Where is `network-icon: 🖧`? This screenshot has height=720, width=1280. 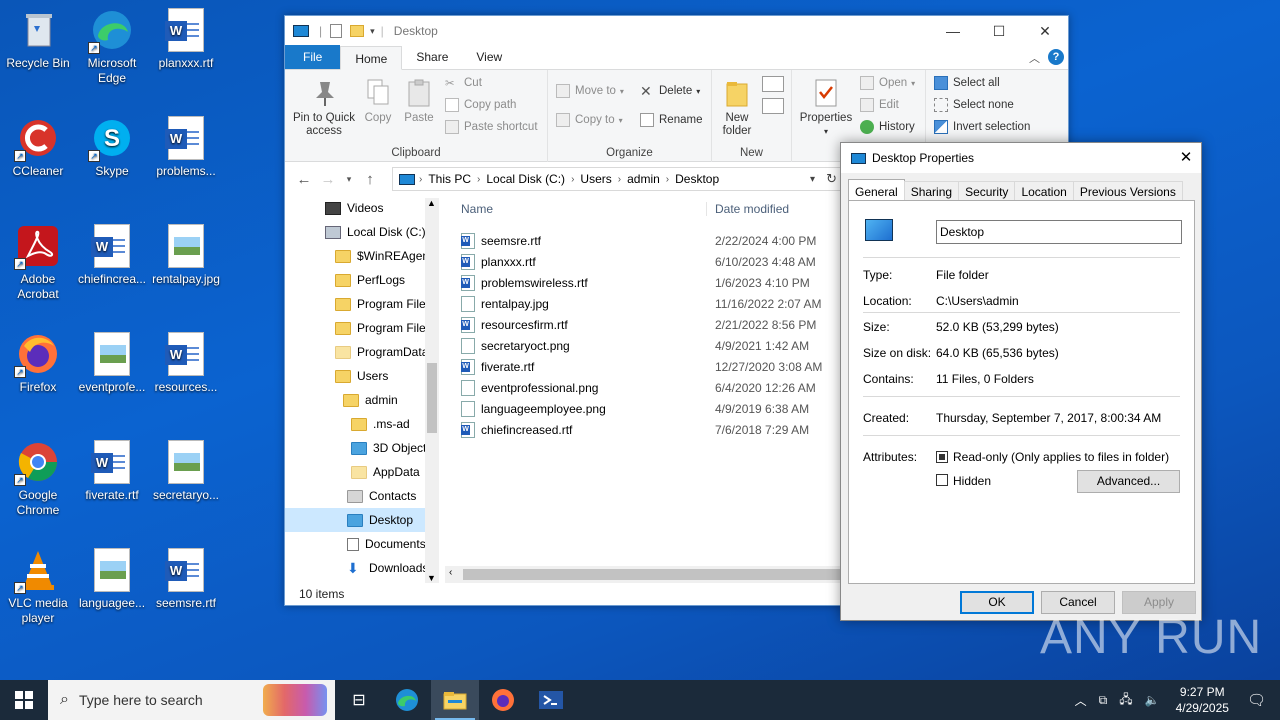 network-icon: 🖧 is located at coordinates (1125, 700).